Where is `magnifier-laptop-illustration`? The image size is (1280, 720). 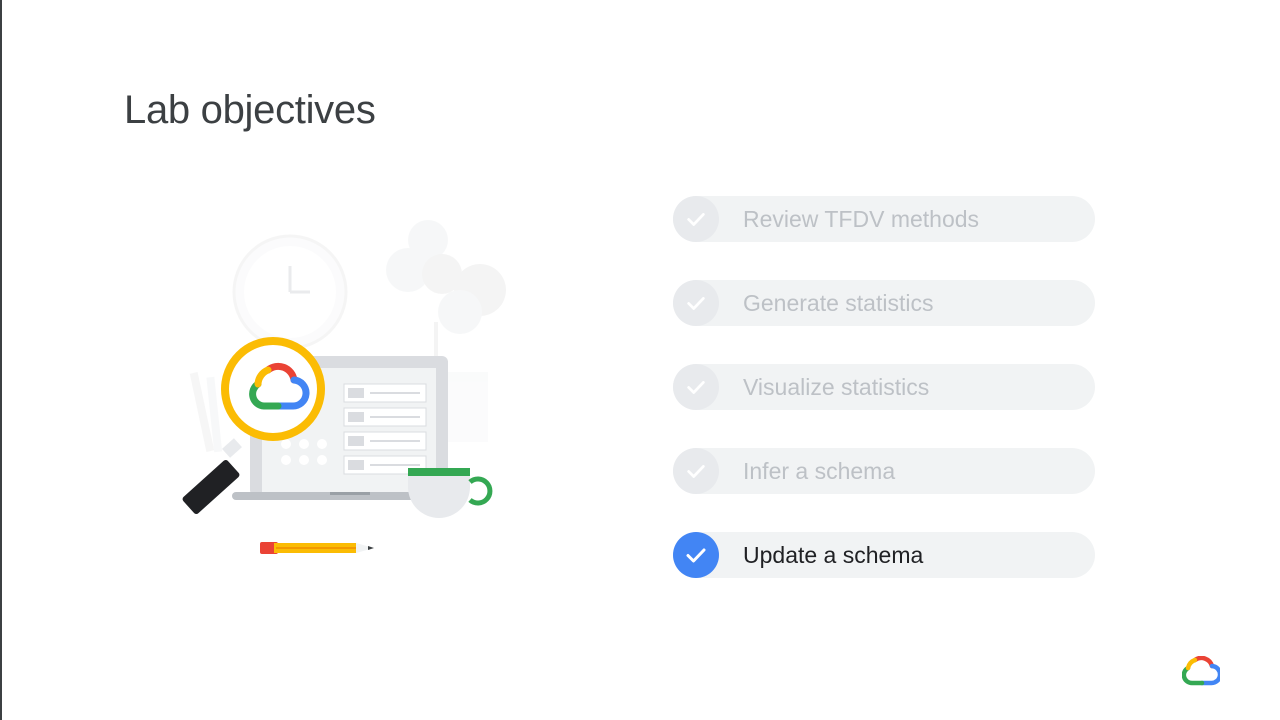 magnifier-laptop-illustration is located at coordinates (344, 387).